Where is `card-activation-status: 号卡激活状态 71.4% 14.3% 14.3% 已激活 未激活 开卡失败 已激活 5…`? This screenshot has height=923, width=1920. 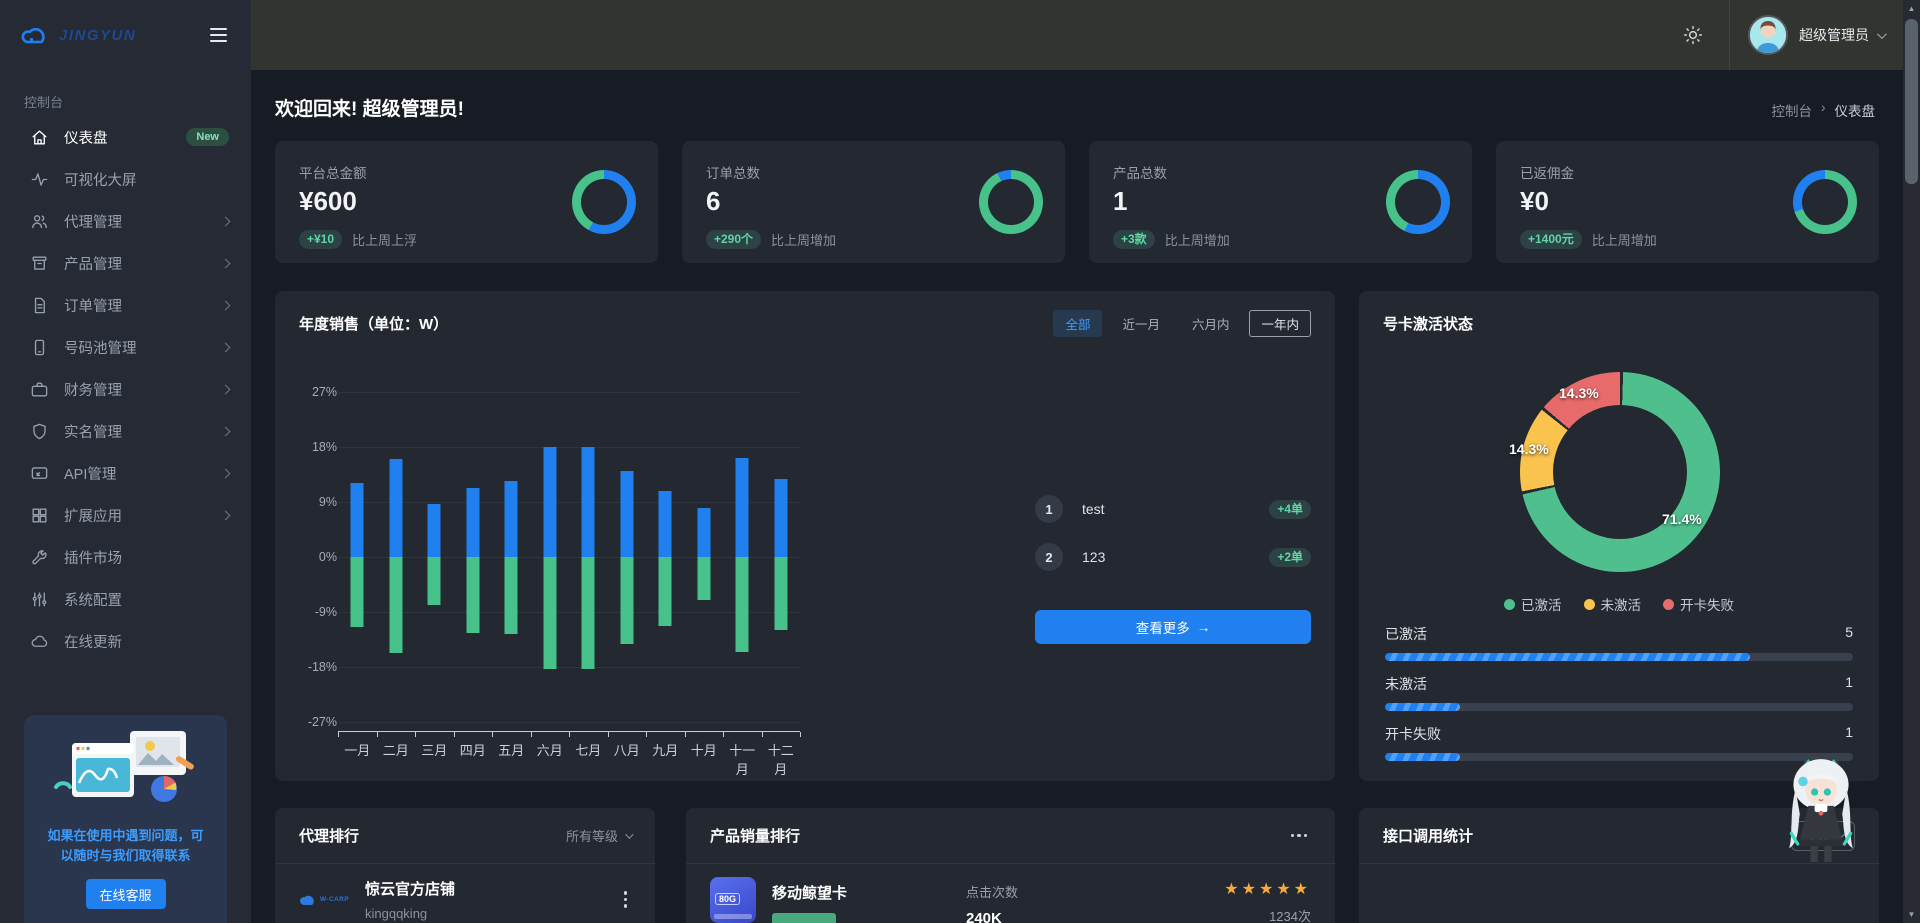 card-activation-status: 号卡激活状态 71.4% 14.3% 14.3% 已激活 未激活 开卡失败 已激活 5… is located at coordinates (1619, 536).